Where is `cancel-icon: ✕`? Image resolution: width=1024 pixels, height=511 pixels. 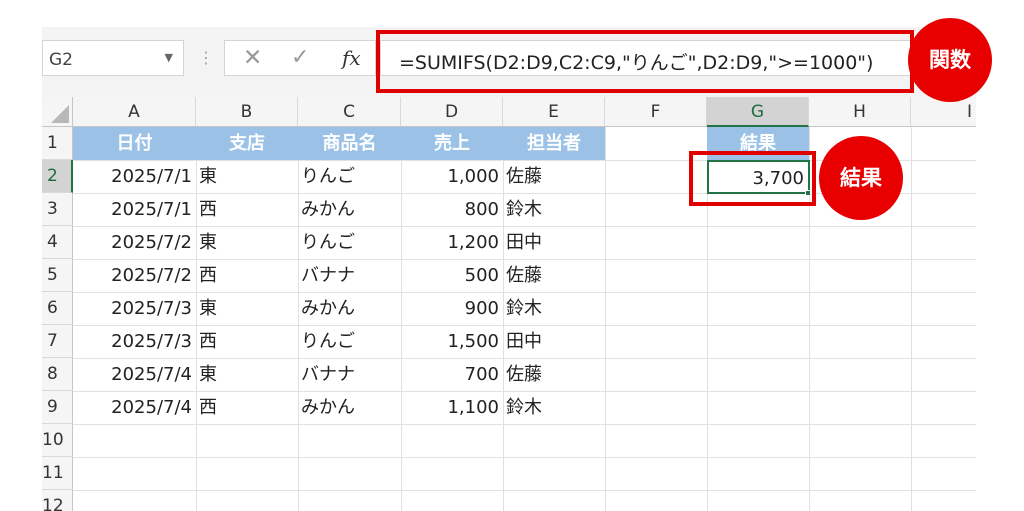 cancel-icon: ✕ is located at coordinates (252, 58).